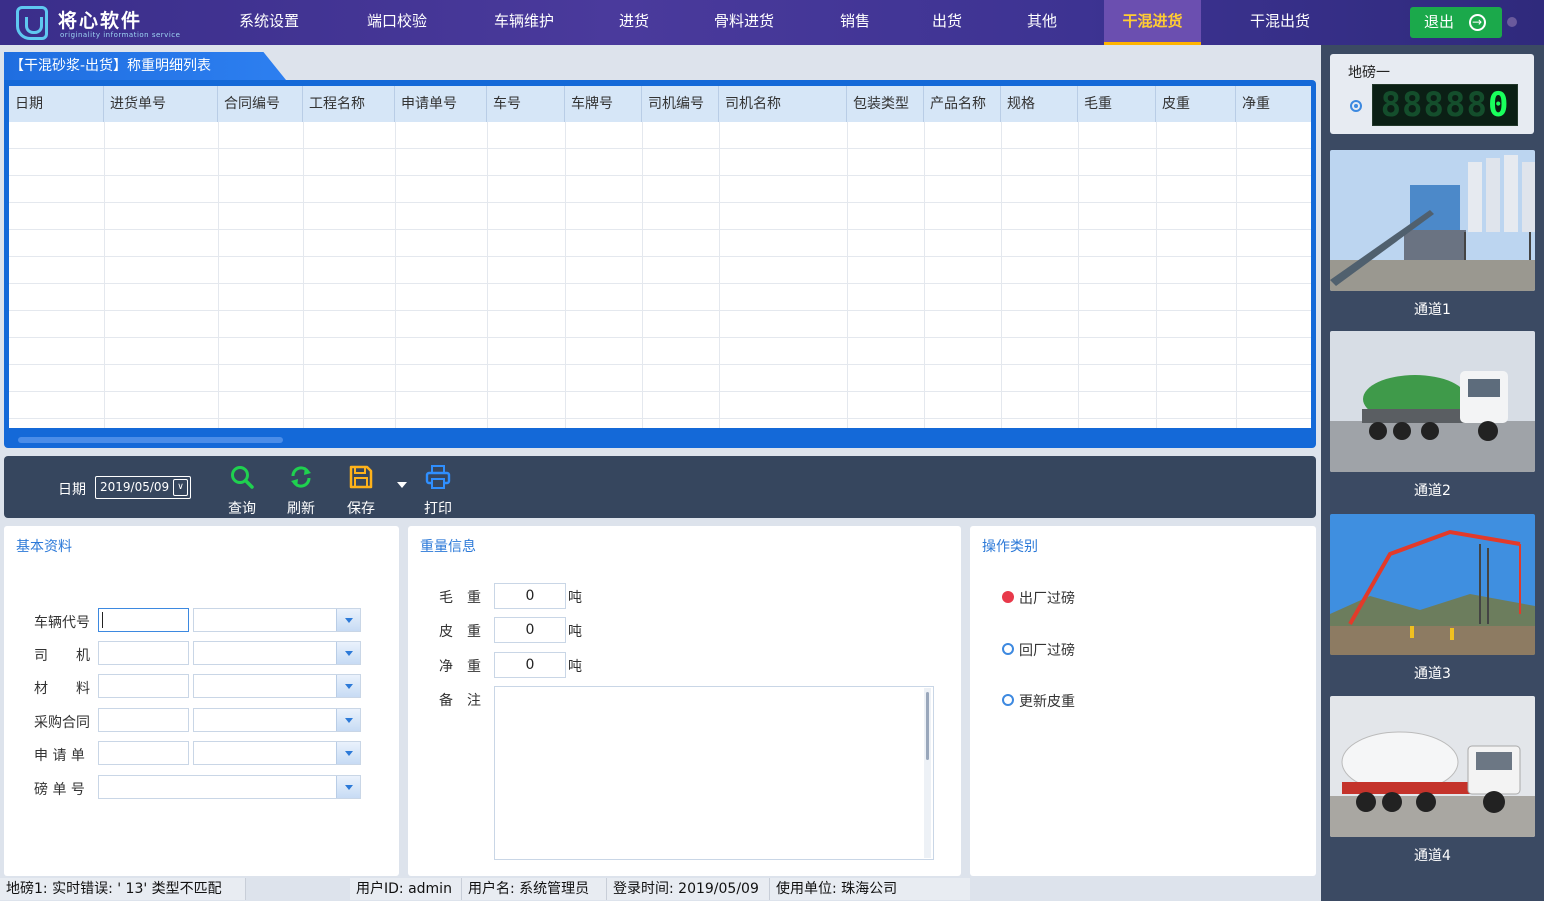 The width and height of the screenshot is (1544, 901). Describe the element at coordinates (301, 489) in the screenshot. I see `refresh-button: 刷新` at that location.